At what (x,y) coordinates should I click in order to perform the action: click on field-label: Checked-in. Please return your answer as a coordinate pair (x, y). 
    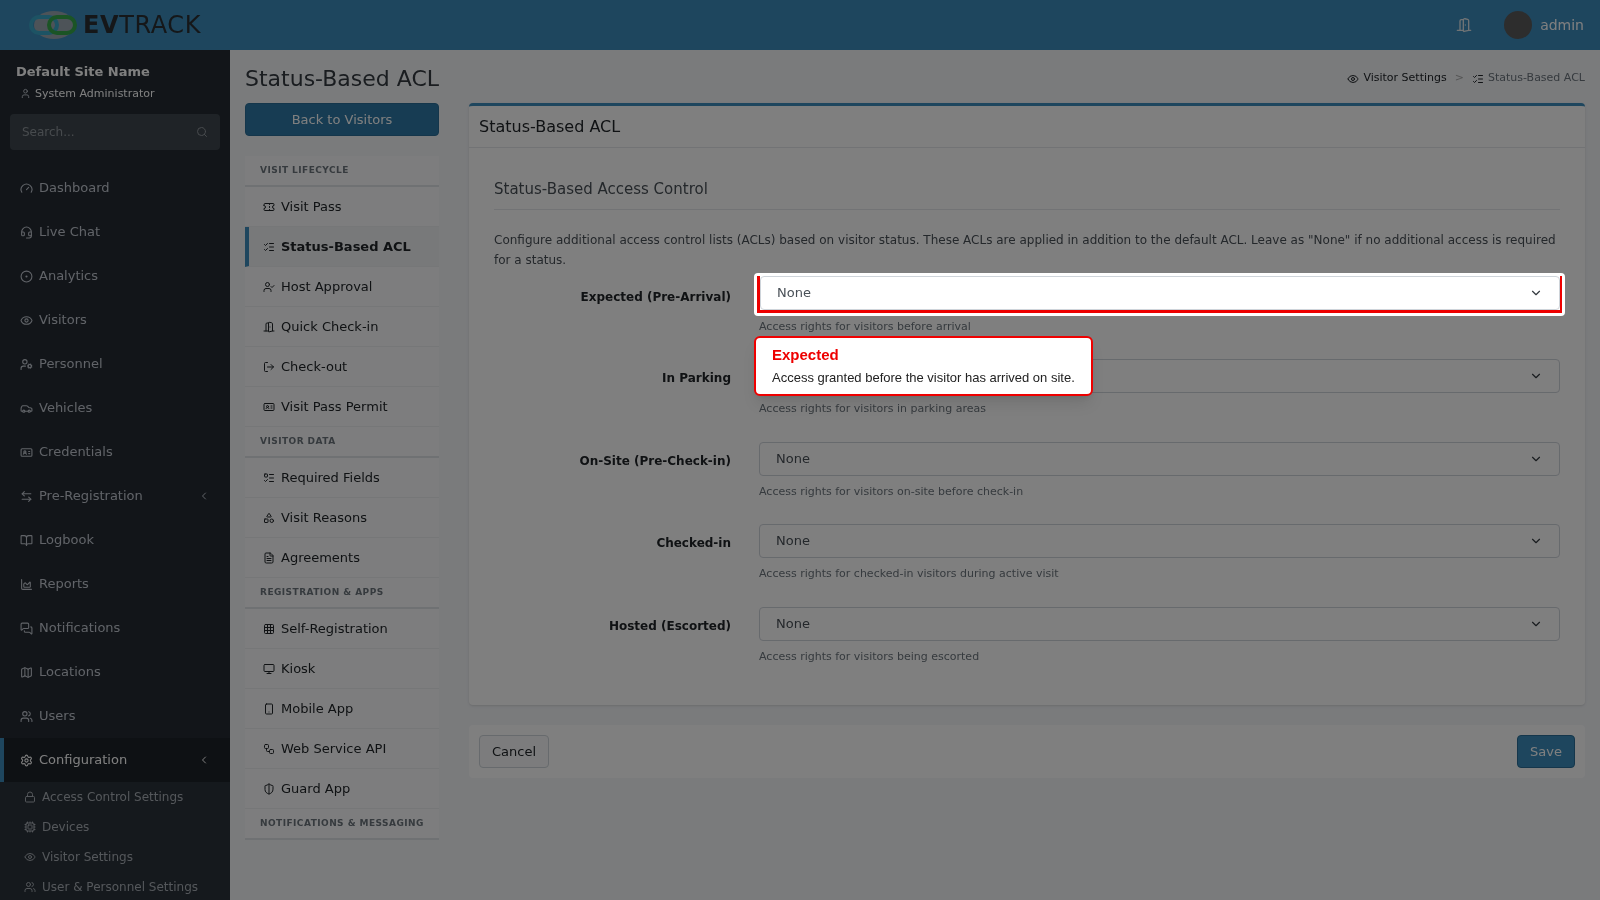
    Looking at the image, I should click on (693, 543).